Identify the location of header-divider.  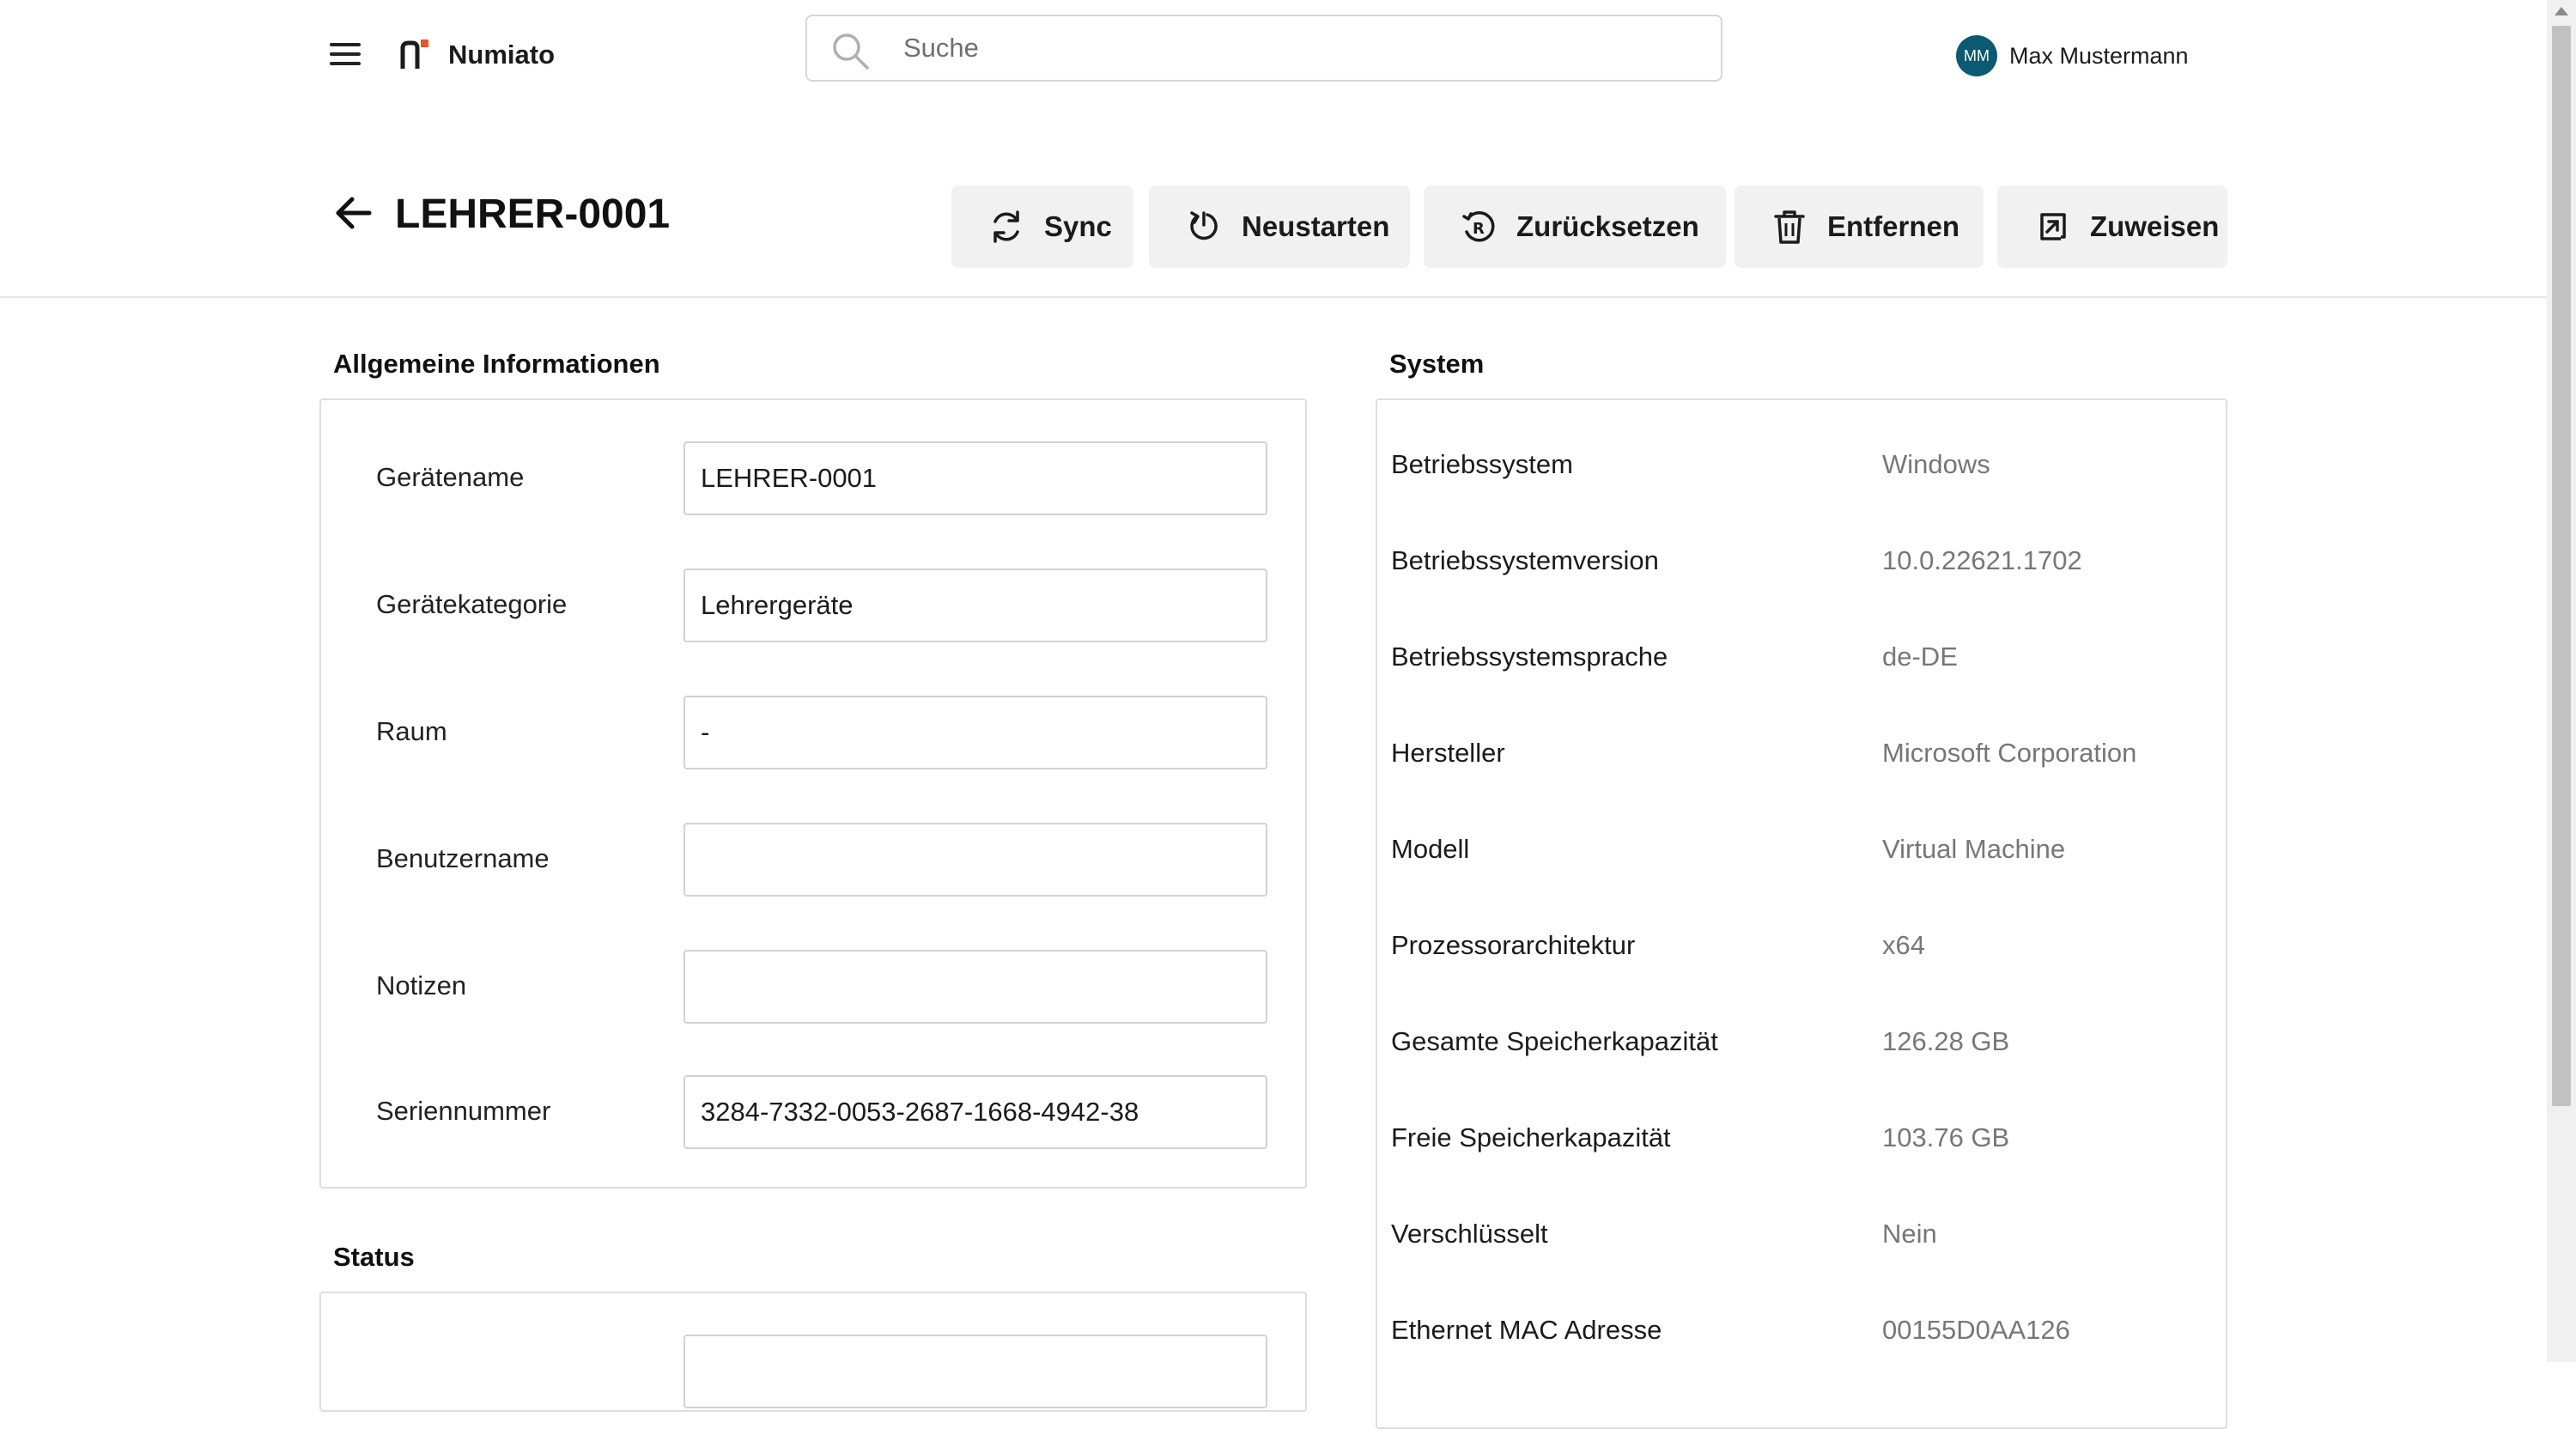
(1273, 297).